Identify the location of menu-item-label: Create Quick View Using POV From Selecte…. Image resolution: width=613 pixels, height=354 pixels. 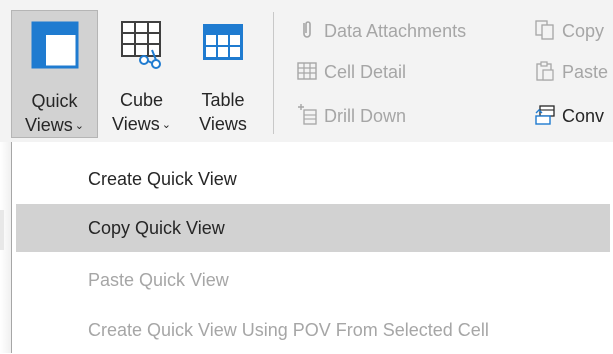
(288, 330).